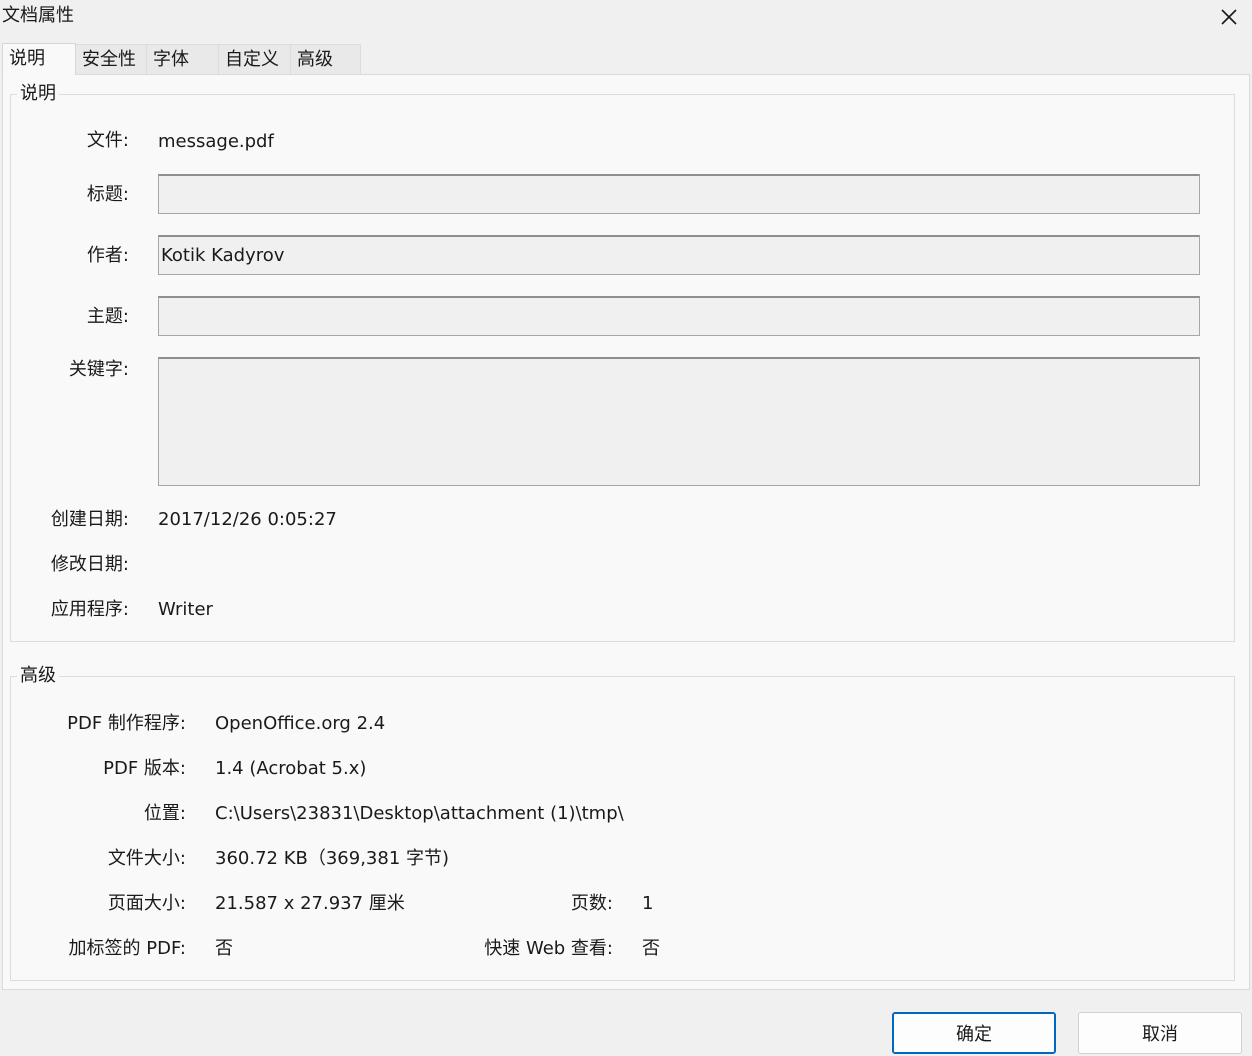 Image resolution: width=1252 pixels, height=1056 pixels. What do you see at coordinates (127, 948) in the screenshot?
I see `tagged-label: 加标签的 PDF:` at bounding box center [127, 948].